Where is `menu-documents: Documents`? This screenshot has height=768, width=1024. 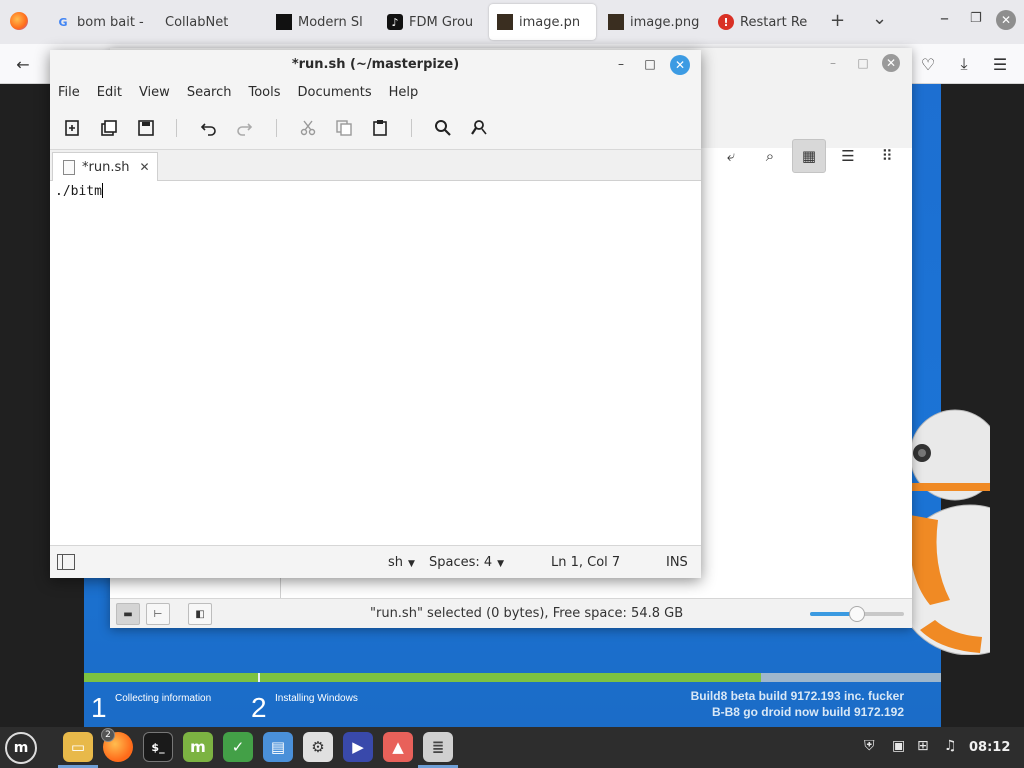
menu-documents: Documents is located at coordinates (335, 92).